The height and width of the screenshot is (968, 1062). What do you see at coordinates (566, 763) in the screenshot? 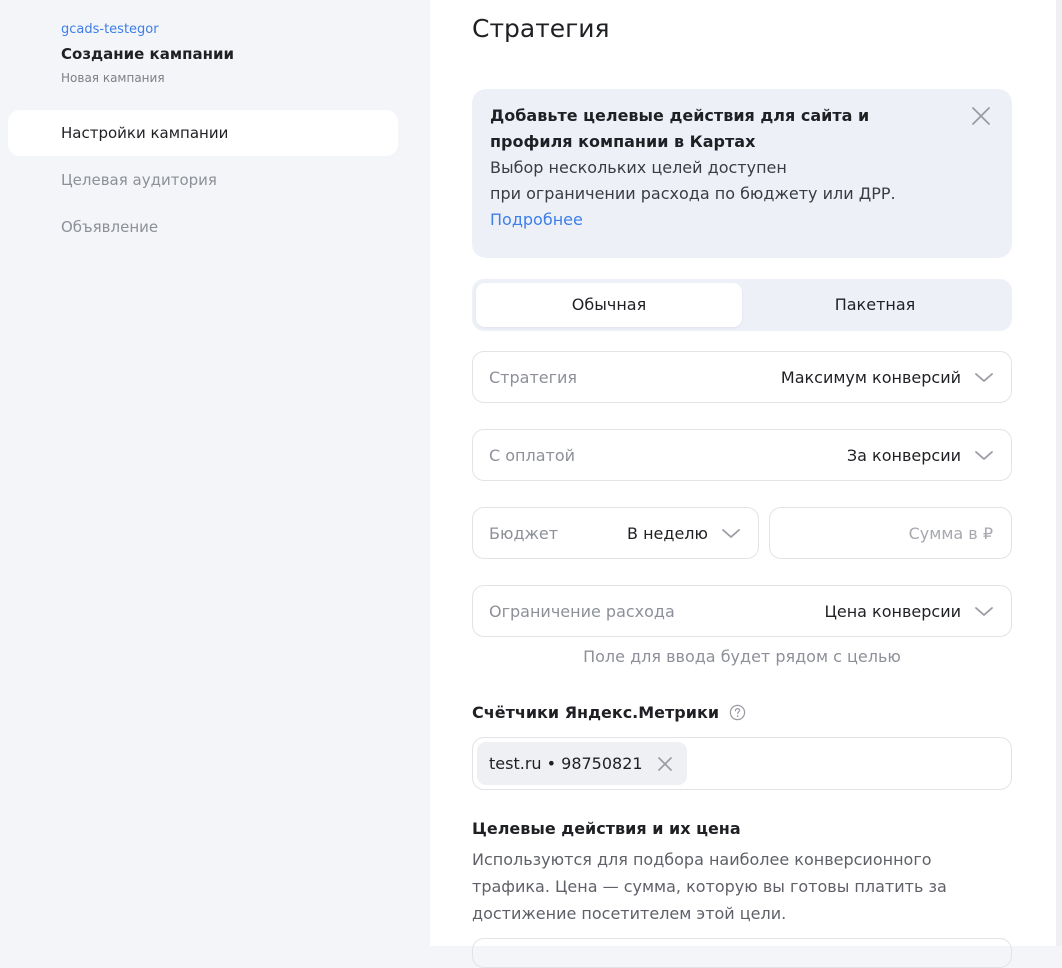
I see `metrika-counter-label: test.ru • 98750821` at bounding box center [566, 763].